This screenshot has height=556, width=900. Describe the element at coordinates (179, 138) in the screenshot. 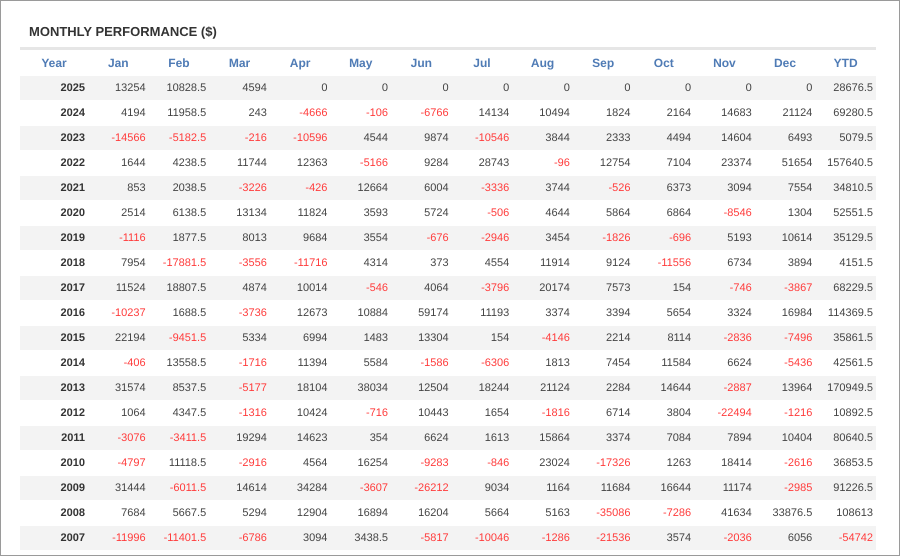

I see `value-cell: -5182.5` at that location.